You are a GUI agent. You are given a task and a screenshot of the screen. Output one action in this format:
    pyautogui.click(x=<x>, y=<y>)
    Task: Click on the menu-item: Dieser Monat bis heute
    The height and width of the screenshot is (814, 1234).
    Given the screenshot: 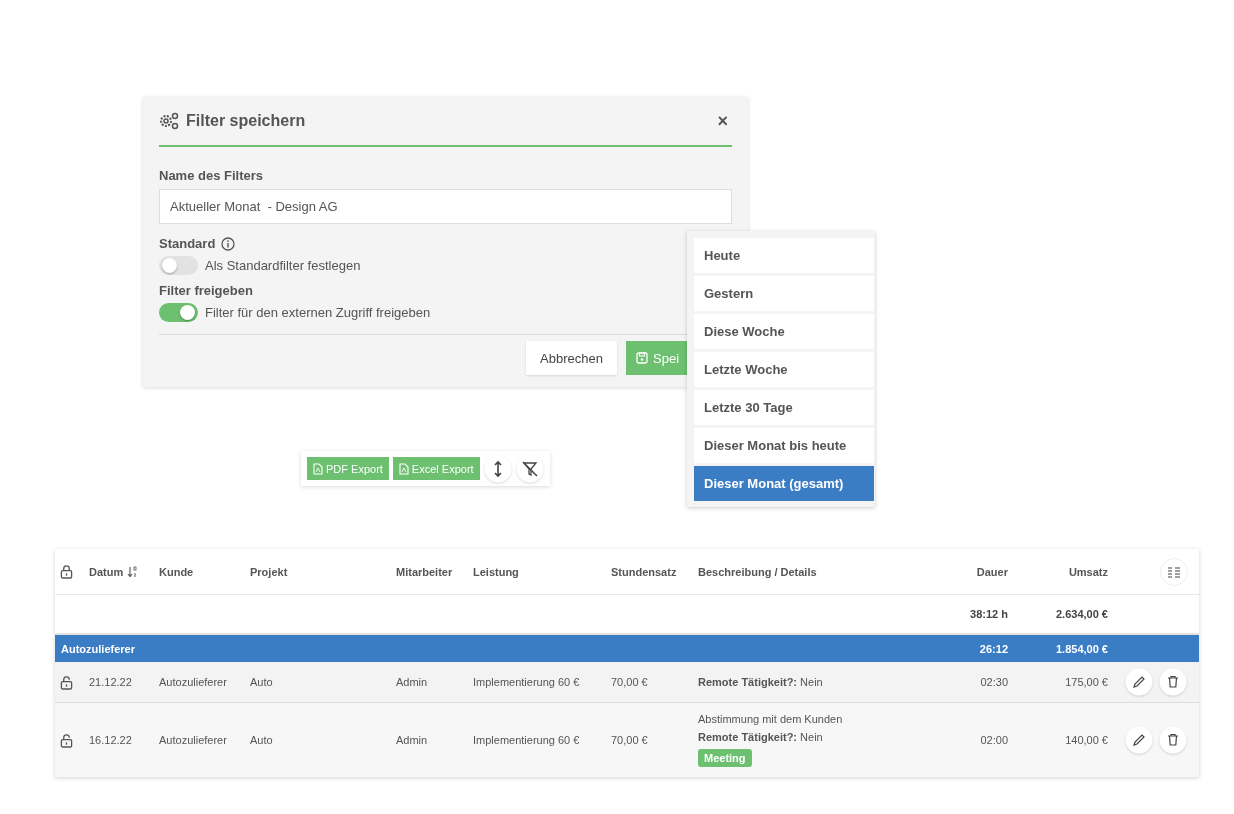 What is the action you would take?
    pyautogui.click(x=784, y=445)
    